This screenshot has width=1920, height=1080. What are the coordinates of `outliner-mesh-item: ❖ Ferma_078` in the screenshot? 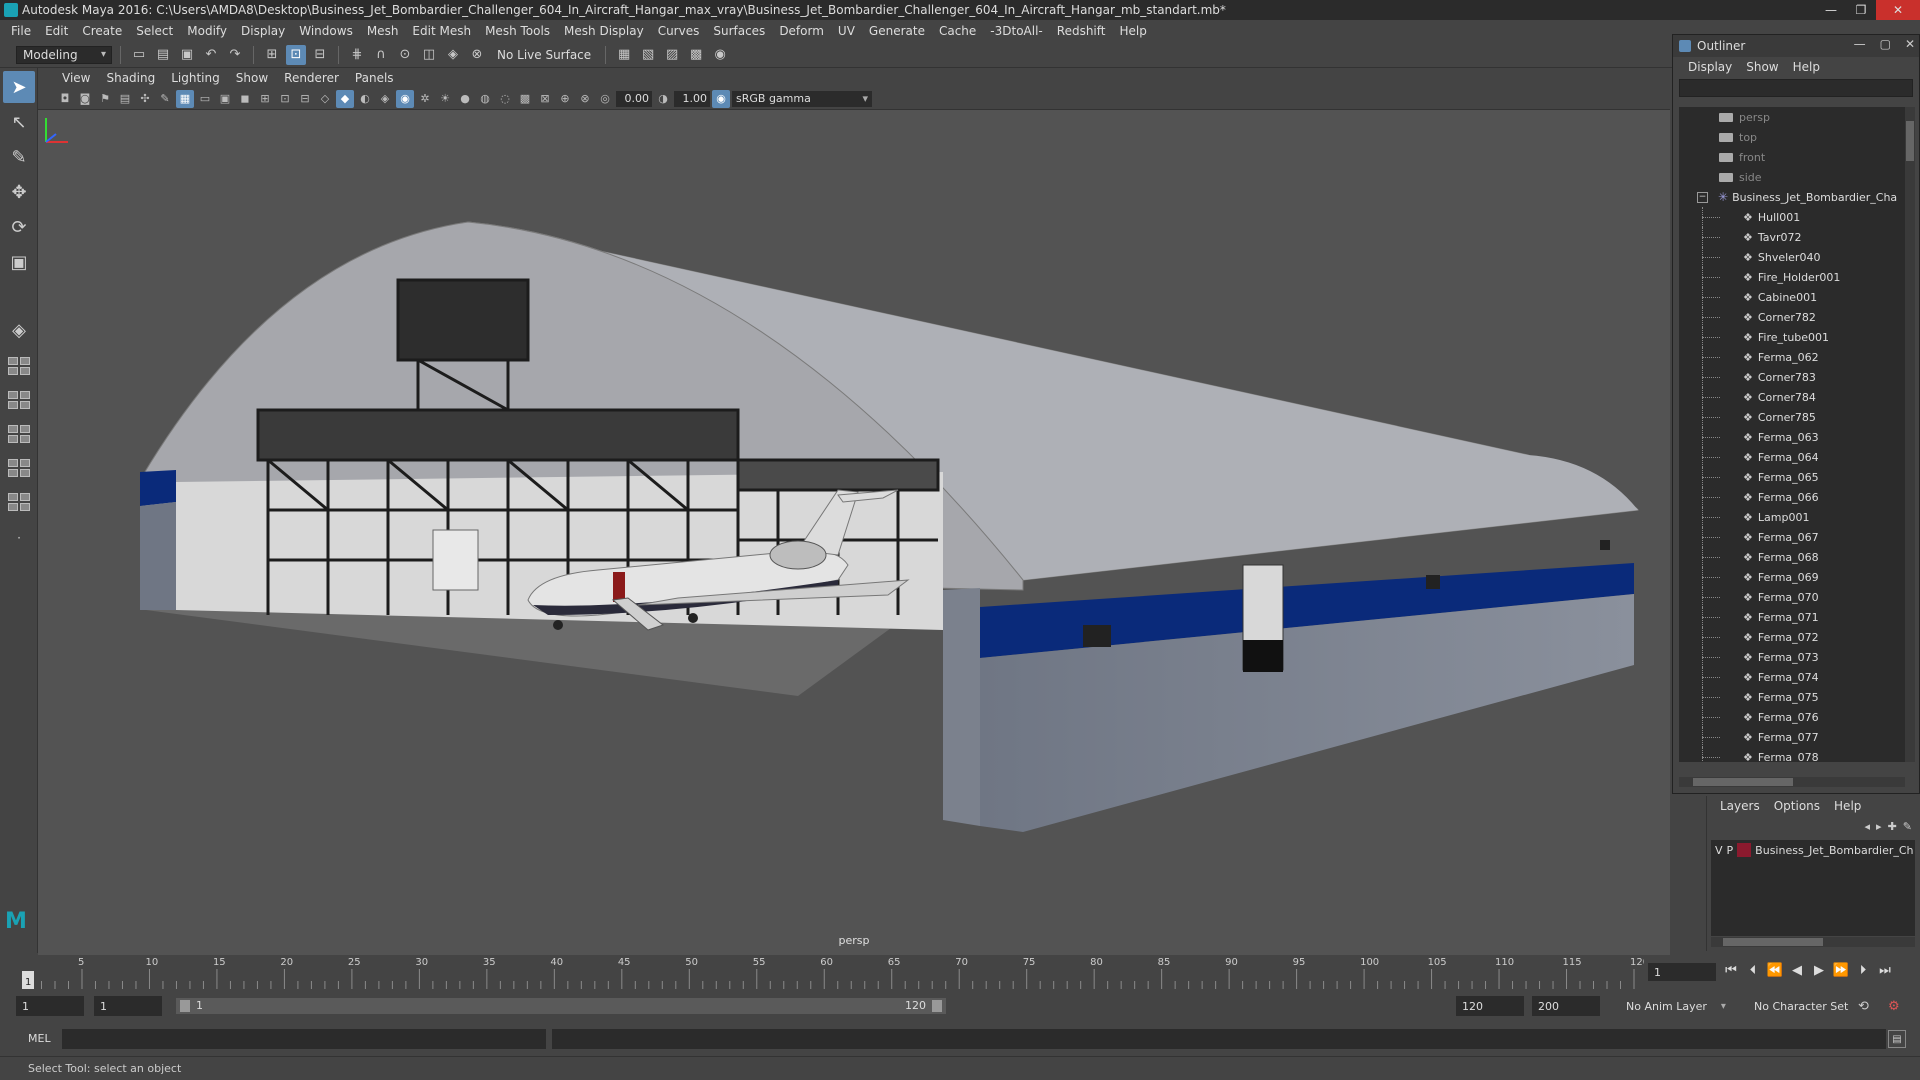 It's located at (1792, 754).